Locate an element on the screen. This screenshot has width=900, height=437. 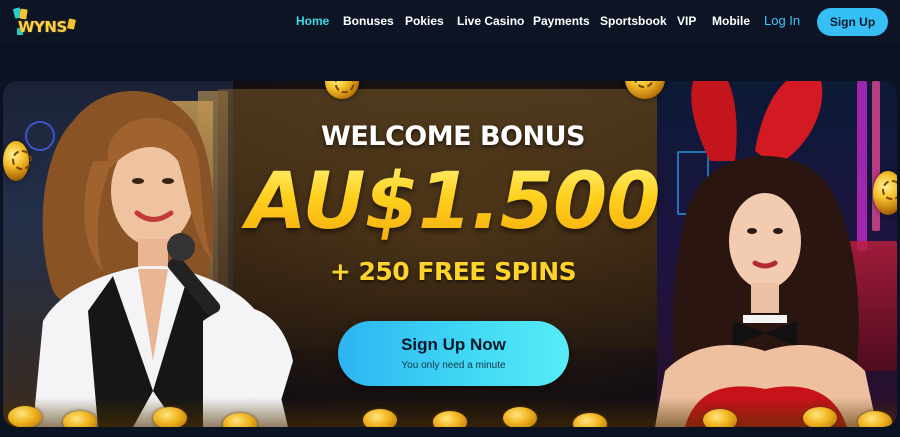
nav-item-sportsbook: Sportsbook is located at coordinates (633, 21).